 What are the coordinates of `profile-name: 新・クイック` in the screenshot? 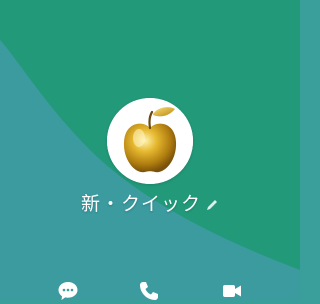 It's located at (140, 203).